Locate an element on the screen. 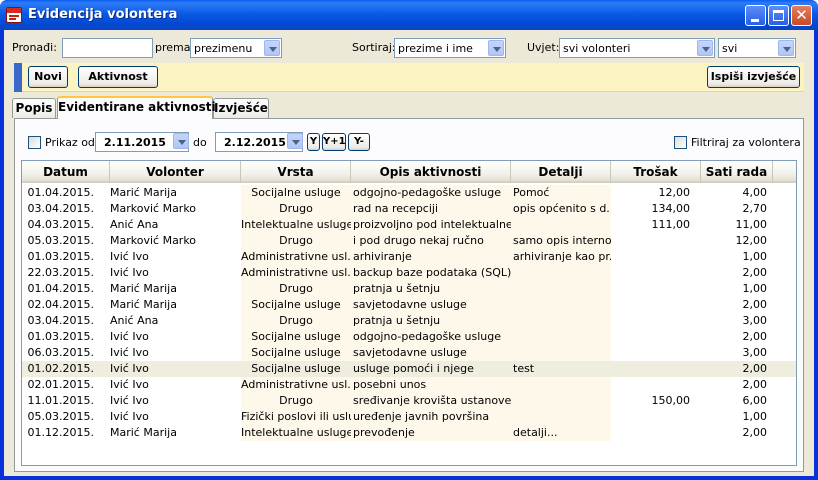 This screenshot has width=818, height=480. column-header-vrsta: Vrsta is located at coordinates (296, 172).